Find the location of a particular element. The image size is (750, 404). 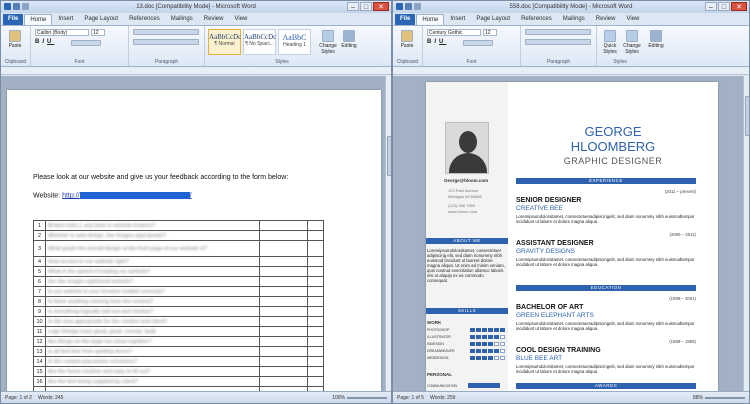

question-cell: How access to our website right? is located at coordinates (152, 261).